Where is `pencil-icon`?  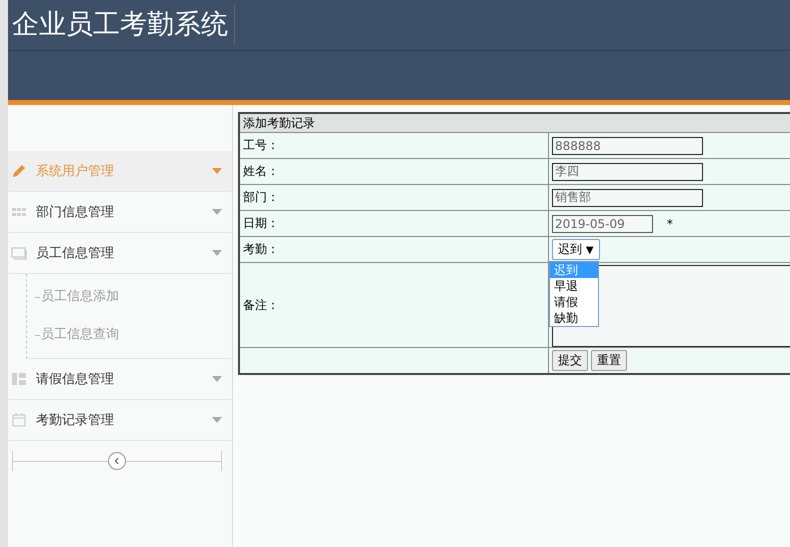
pencil-icon is located at coordinates (19, 171).